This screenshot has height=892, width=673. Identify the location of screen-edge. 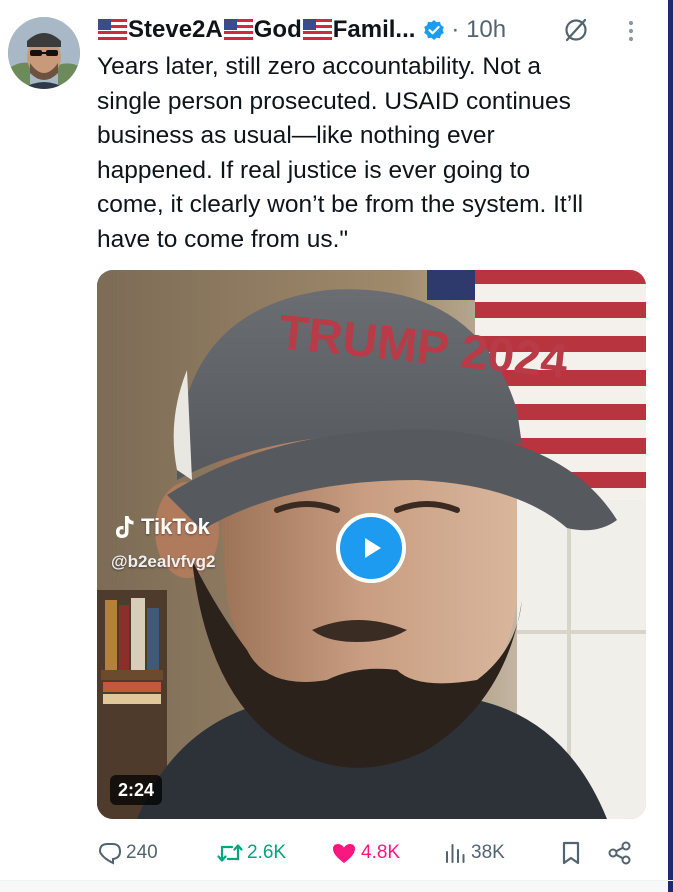
(670, 446).